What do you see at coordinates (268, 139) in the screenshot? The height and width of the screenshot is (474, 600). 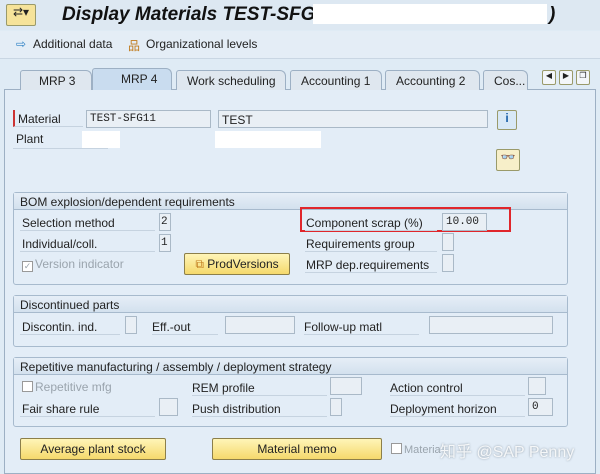 I see `plant-name-redacted` at bounding box center [268, 139].